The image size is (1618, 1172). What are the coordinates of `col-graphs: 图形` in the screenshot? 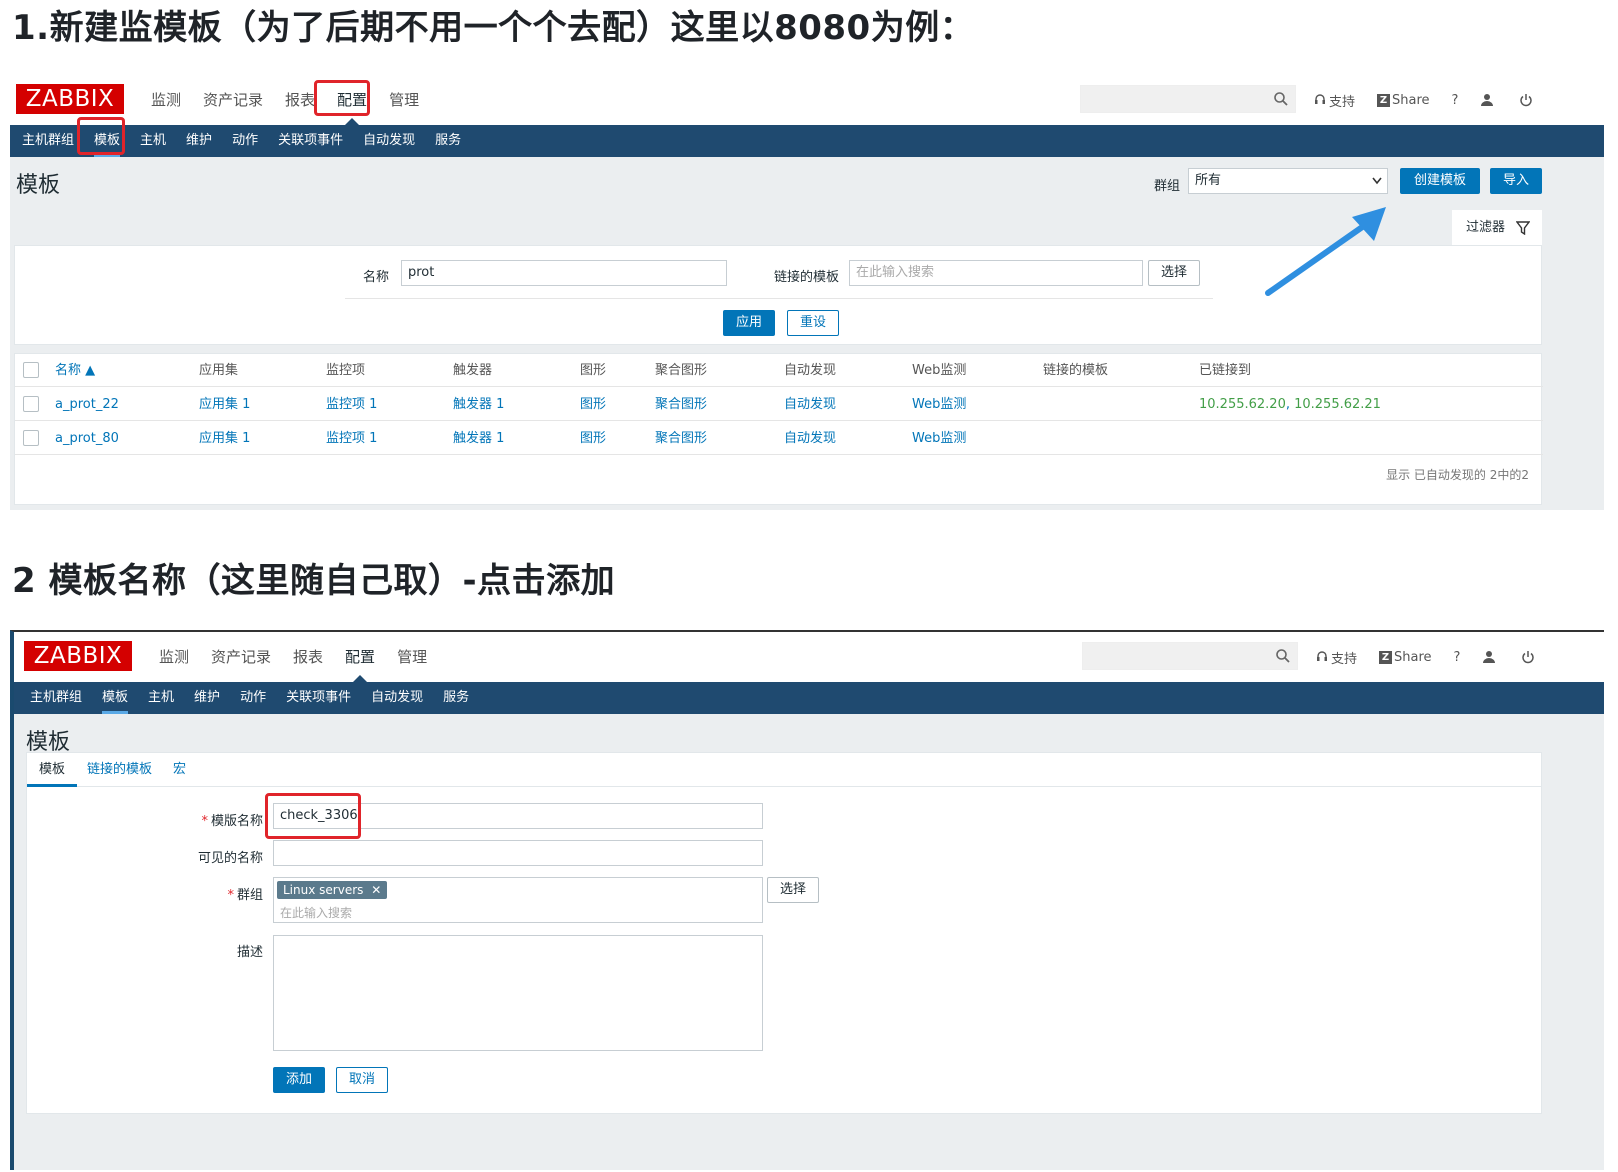 It's located at (593, 370).